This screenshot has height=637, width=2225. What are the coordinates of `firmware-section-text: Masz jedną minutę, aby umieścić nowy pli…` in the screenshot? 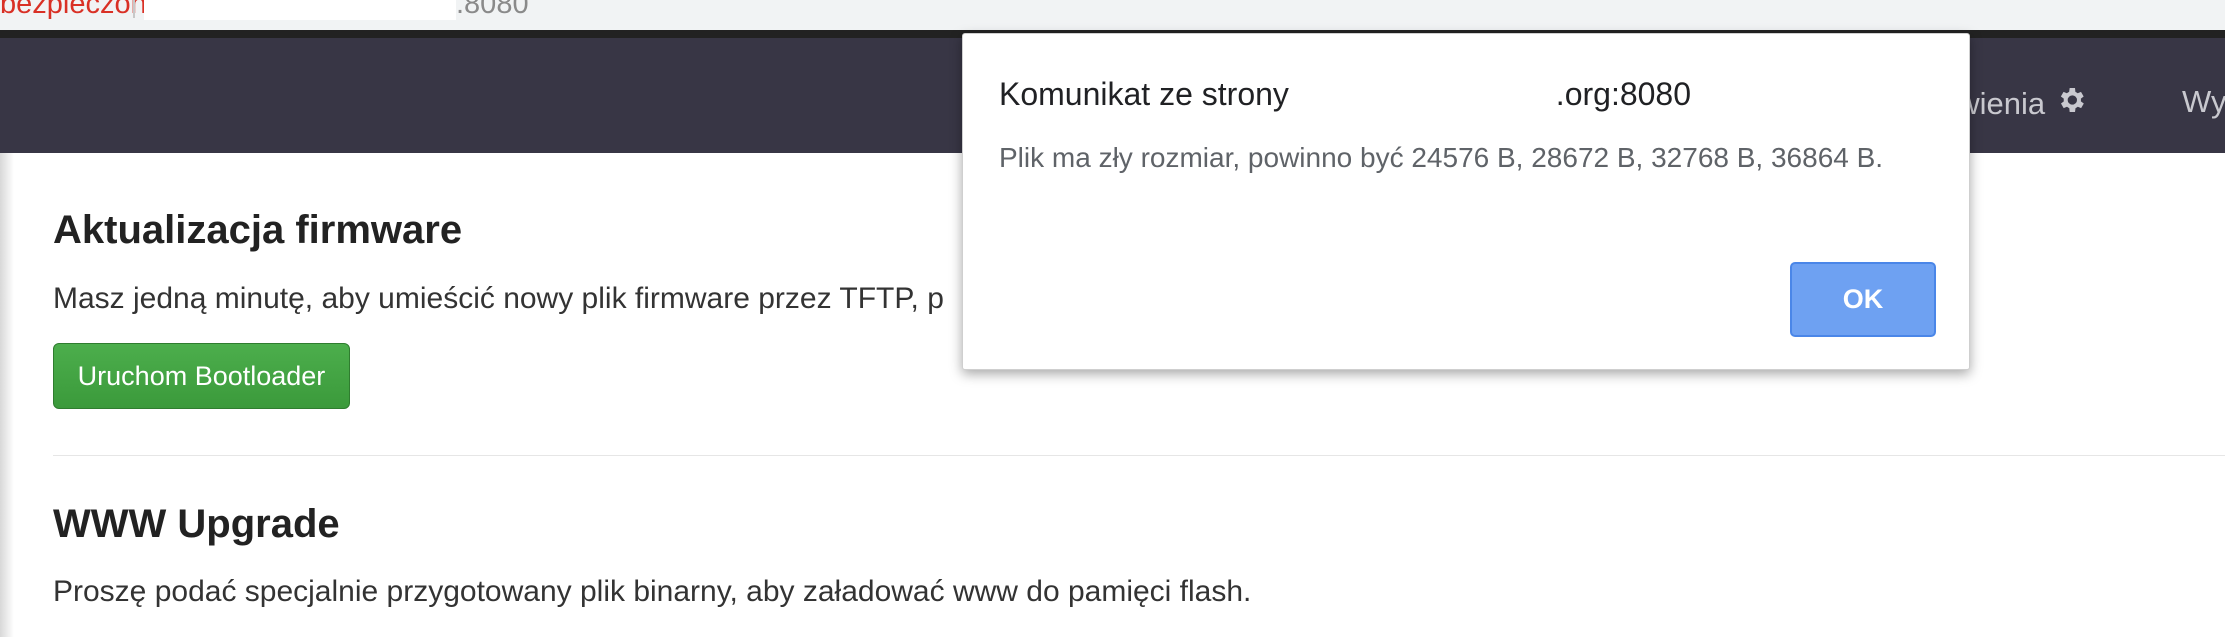 It's located at (498, 298).